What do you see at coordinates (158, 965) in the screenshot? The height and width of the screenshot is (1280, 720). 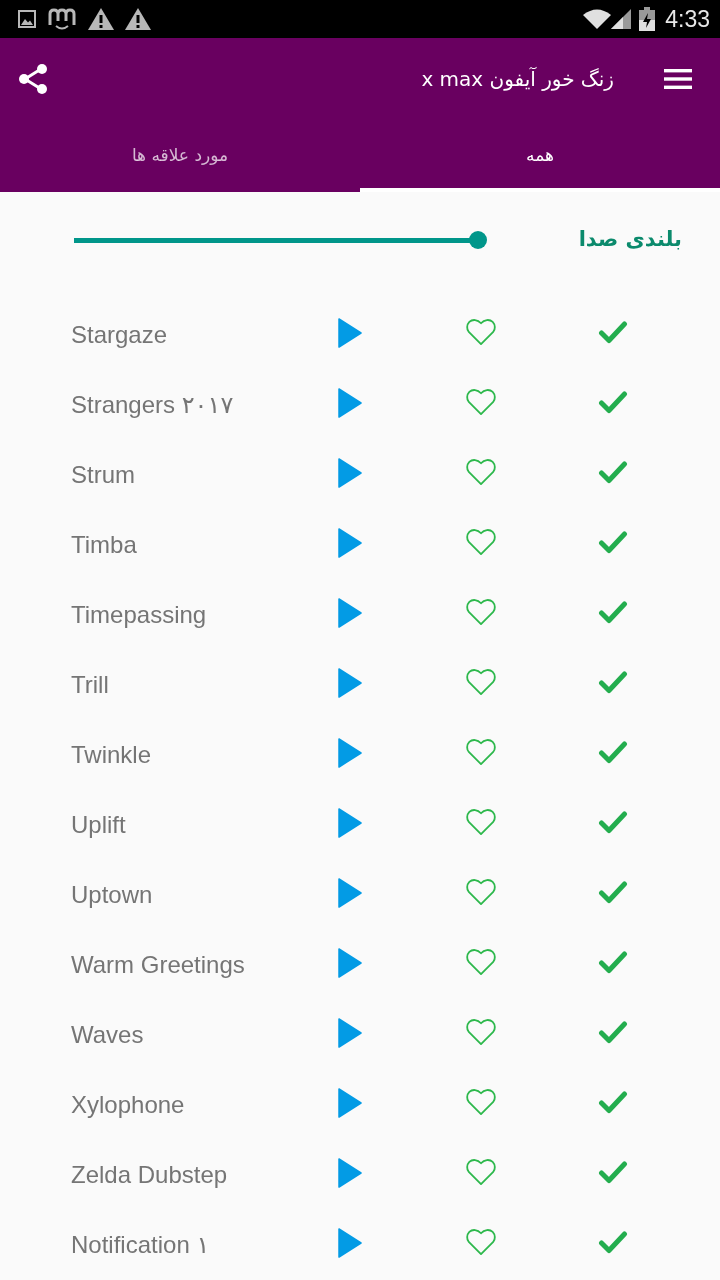 I see `ringtone-name: Warm Greetings` at bounding box center [158, 965].